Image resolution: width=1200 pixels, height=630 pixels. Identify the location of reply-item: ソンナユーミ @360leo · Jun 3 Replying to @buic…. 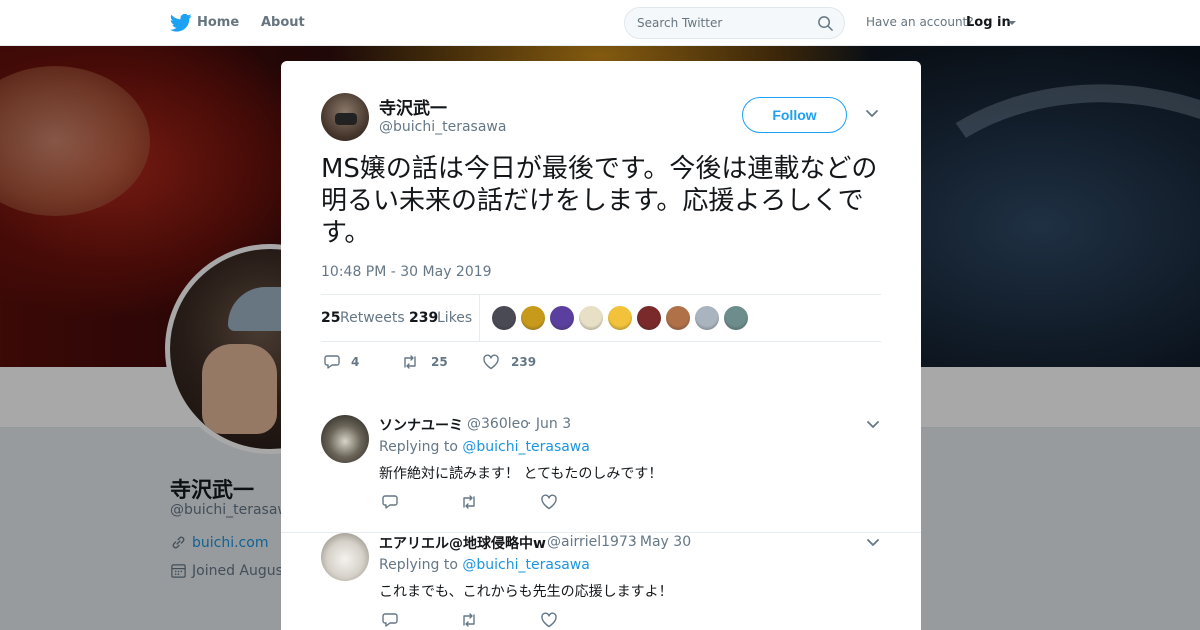
(601, 474).